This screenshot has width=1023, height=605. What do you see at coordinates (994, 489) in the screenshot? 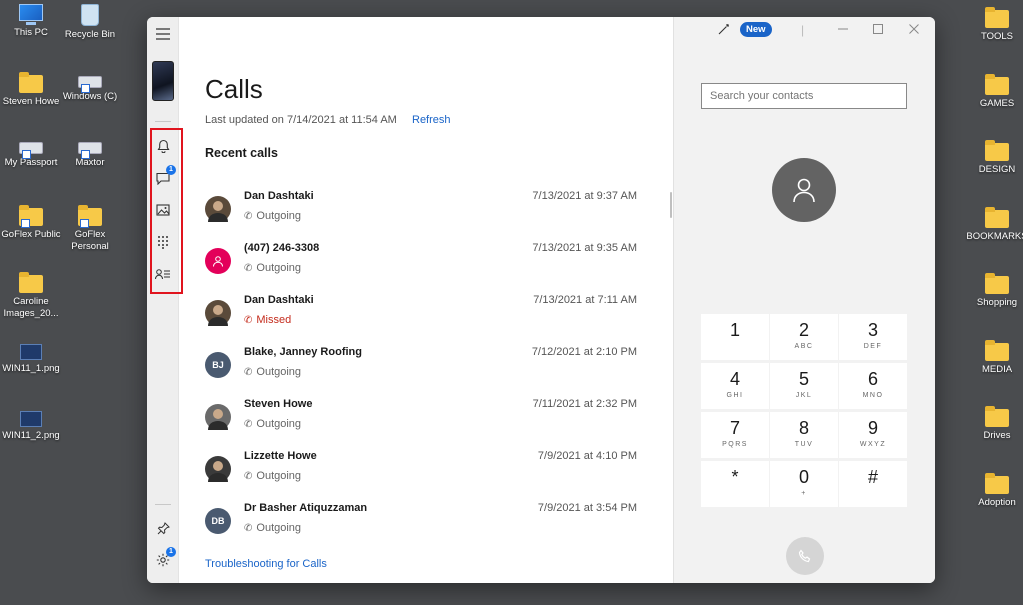
I see `desktop-folder: Adoption` at bounding box center [994, 489].